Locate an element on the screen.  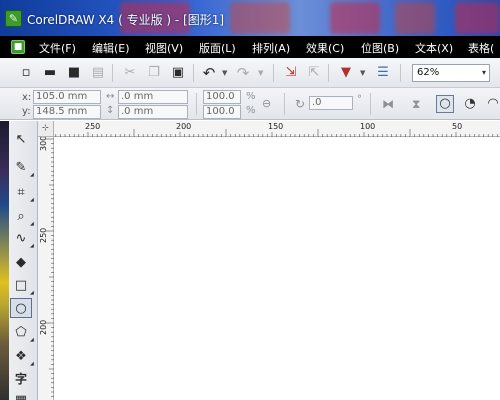
text-tool-icon: 字 is located at coordinates (21, 379).